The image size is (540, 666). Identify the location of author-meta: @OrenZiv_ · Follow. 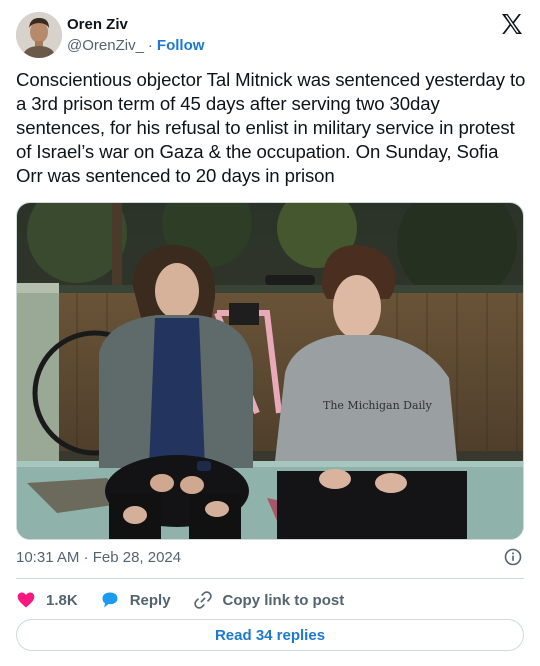
(135, 45).